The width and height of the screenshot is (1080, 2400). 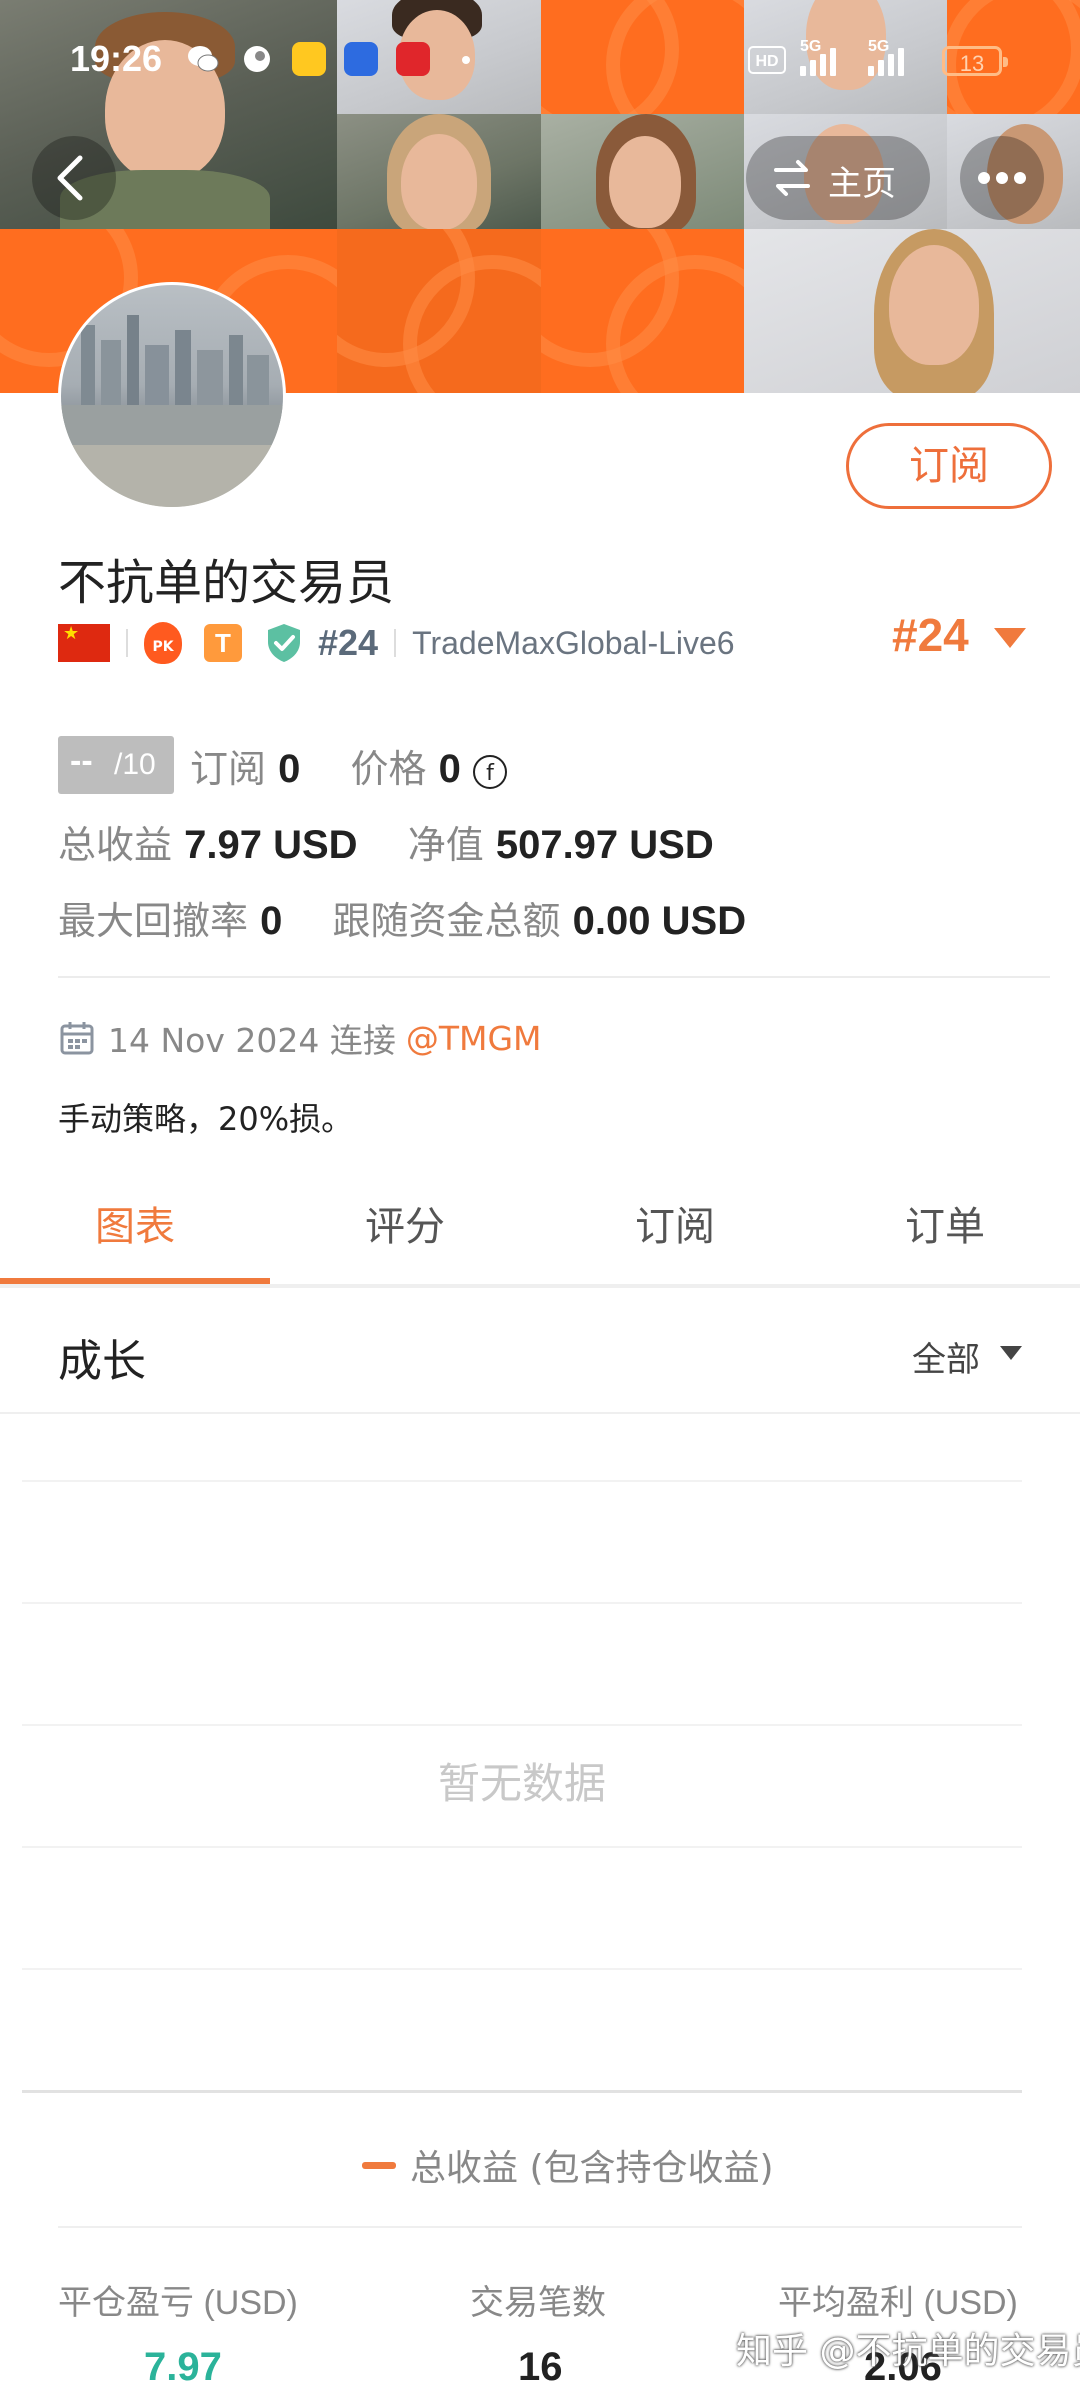 What do you see at coordinates (226, 583) in the screenshot?
I see `trader-name: 不抗单的交易员` at bounding box center [226, 583].